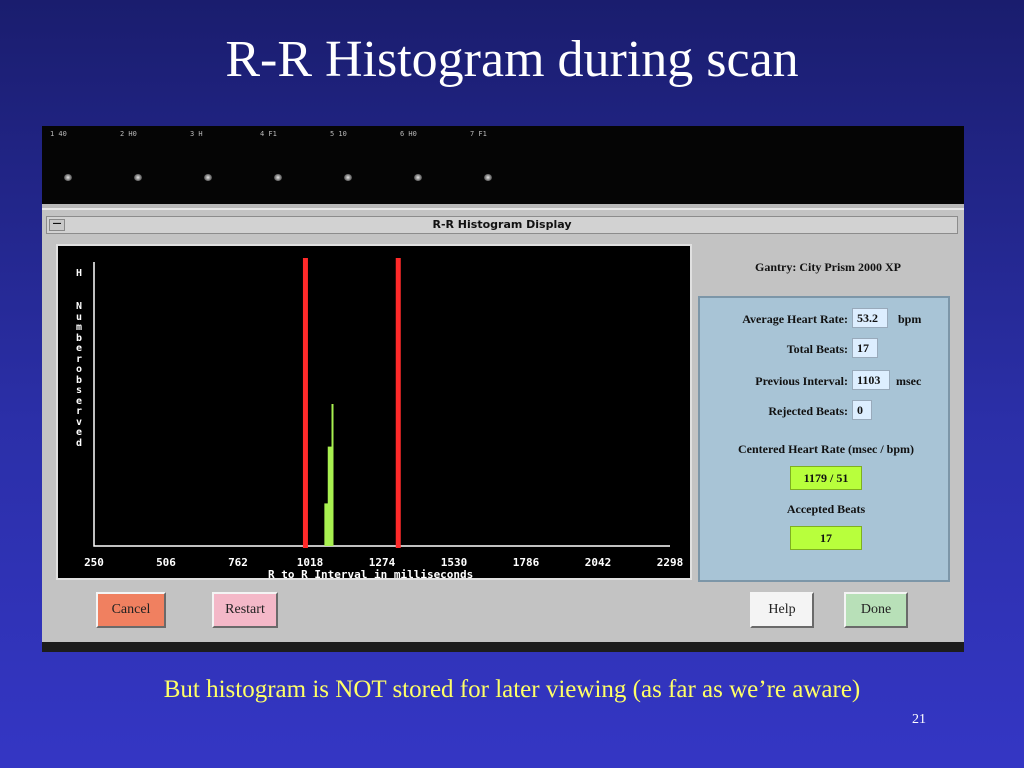 This screenshot has height=768, width=1024. What do you see at coordinates (408, 134) in the screenshot?
I see `thumbnail-label: 6 H0` at bounding box center [408, 134].